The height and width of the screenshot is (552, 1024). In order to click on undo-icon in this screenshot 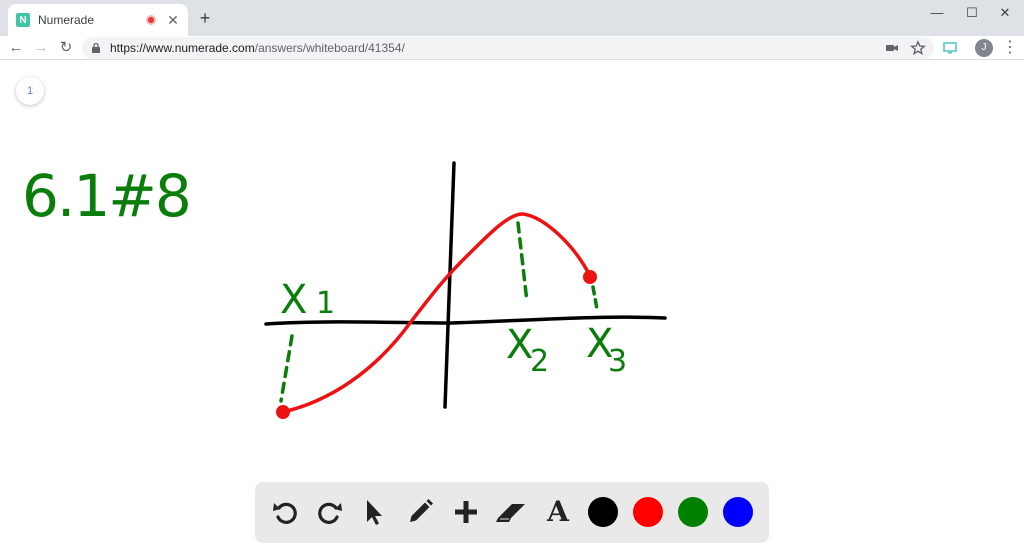, I will do `click(285, 513)`.